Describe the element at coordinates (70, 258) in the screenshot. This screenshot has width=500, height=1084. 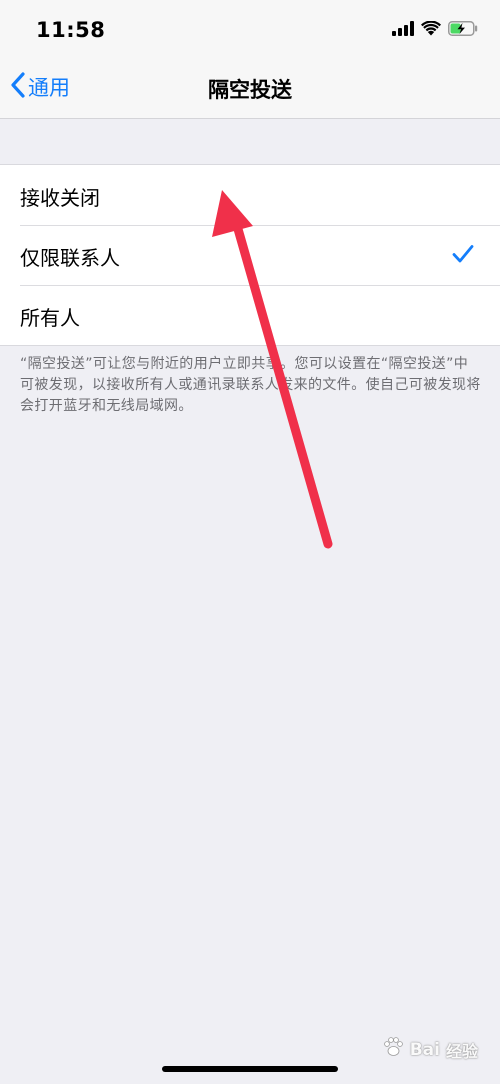
I see `option-label: 仅限联系人` at that location.